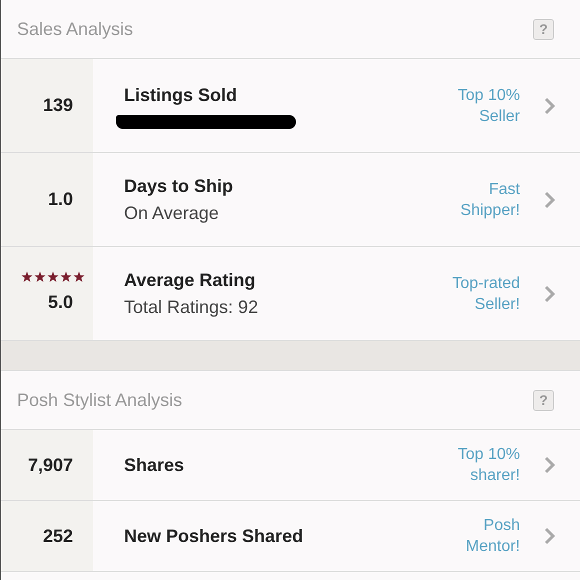 This screenshot has height=580, width=580. What do you see at coordinates (50, 465) in the screenshot?
I see `stat-value: 7,907` at bounding box center [50, 465].